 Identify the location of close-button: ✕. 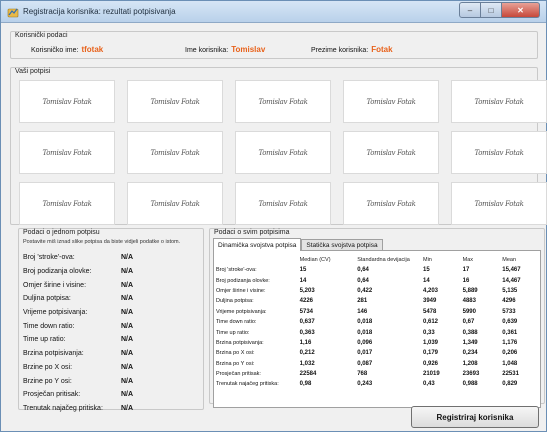
(521, 10).